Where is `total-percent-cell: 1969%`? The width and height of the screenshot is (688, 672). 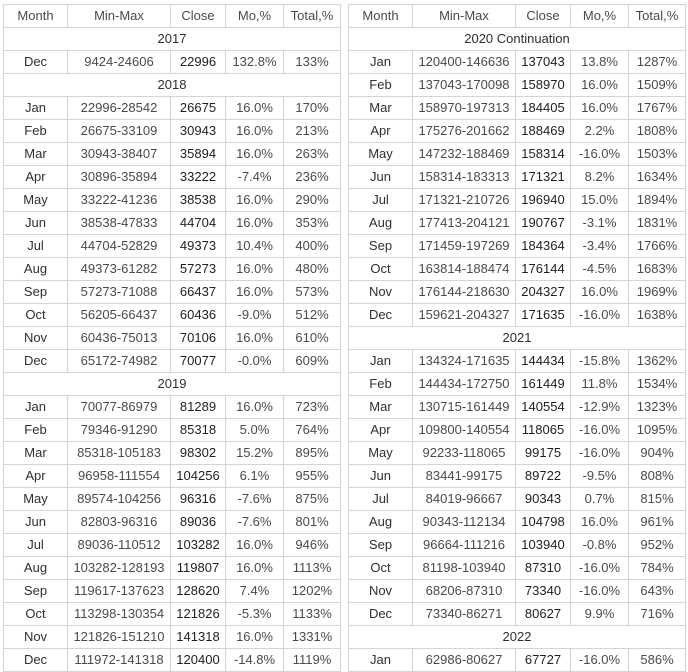
total-percent-cell: 1969% is located at coordinates (657, 292).